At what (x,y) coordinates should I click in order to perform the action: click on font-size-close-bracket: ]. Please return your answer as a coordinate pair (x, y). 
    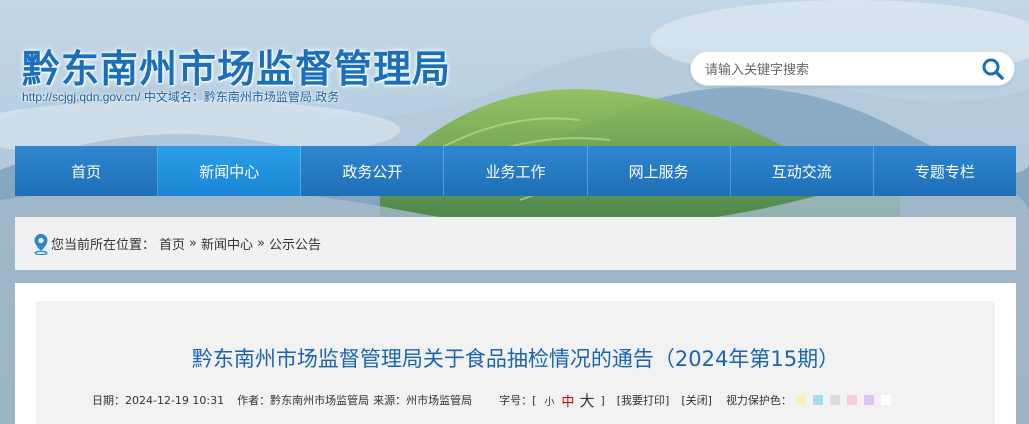
    Looking at the image, I should click on (602, 400).